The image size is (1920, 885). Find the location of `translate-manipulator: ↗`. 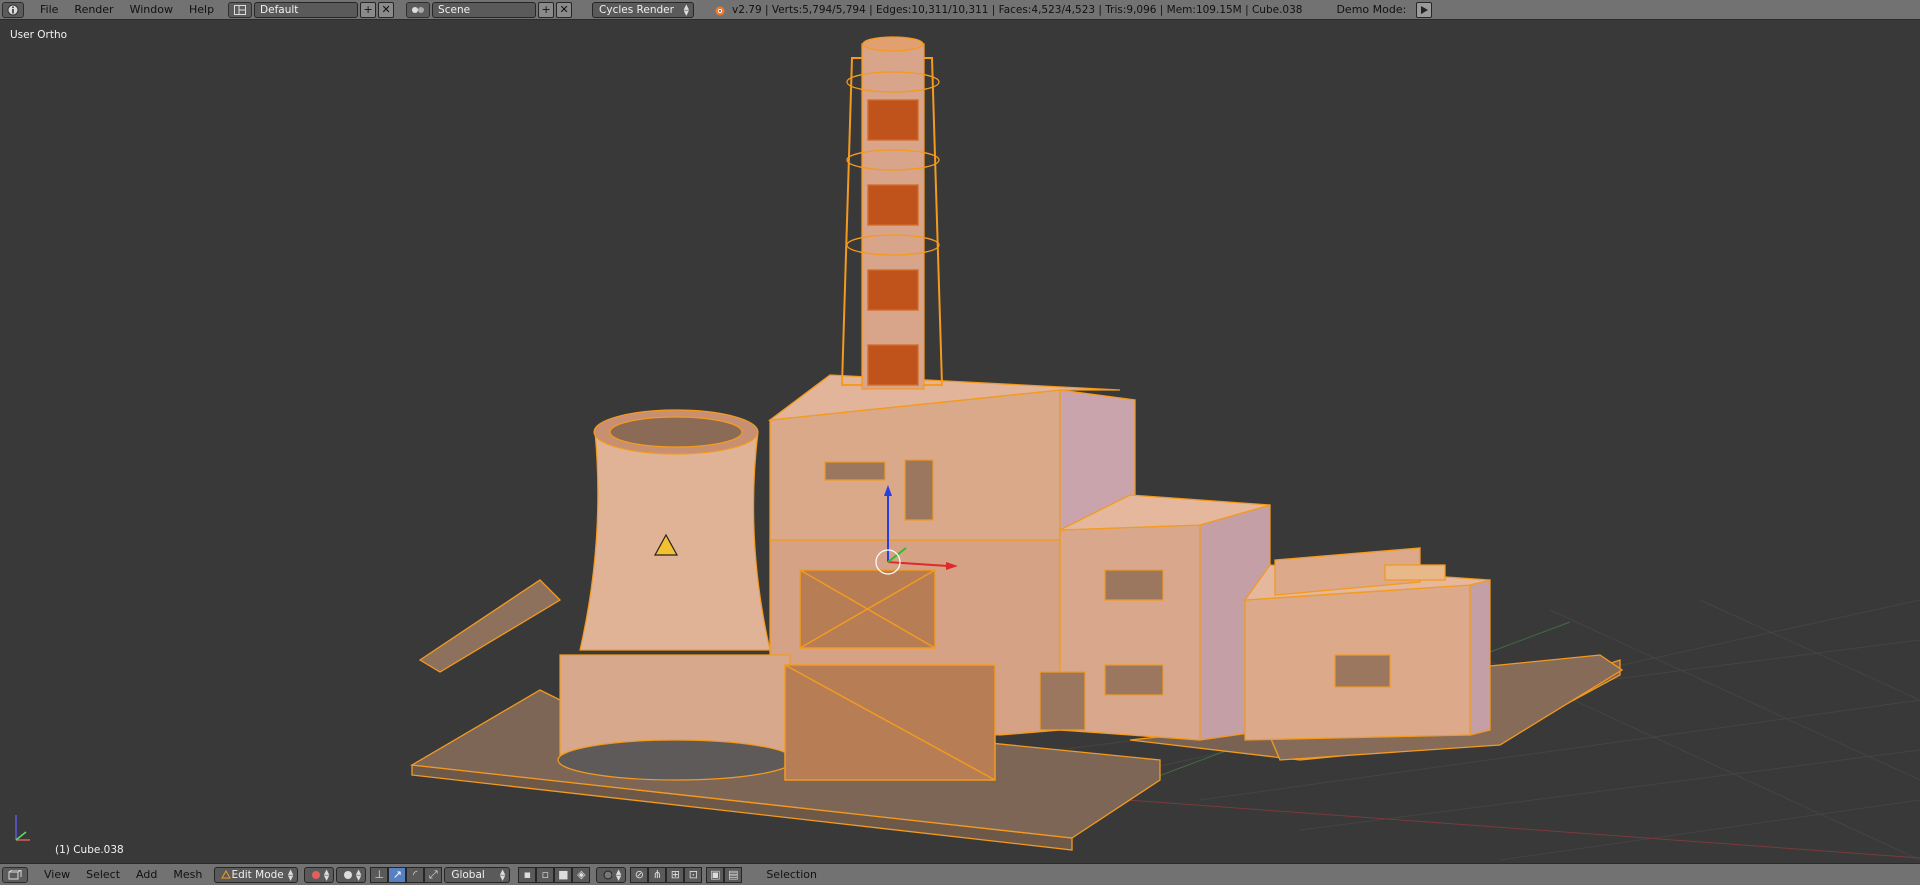

translate-manipulator: ↗ is located at coordinates (397, 874).